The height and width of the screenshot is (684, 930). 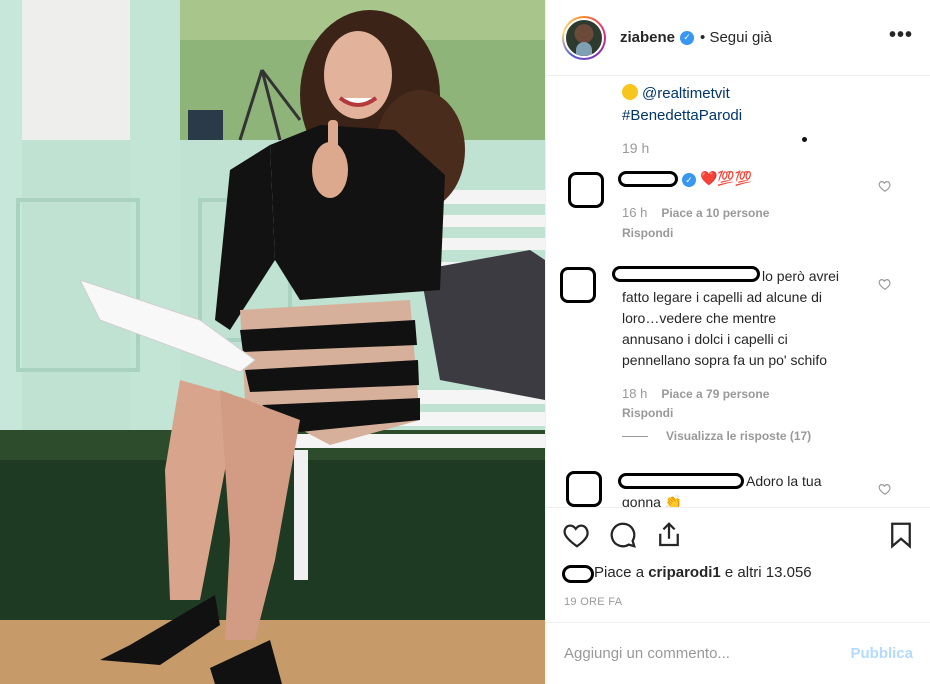 What do you see at coordinates (768, 572) in the screenshot?
I see `likes-others-count: e altri 13.056` at bounding box center [768, 572].